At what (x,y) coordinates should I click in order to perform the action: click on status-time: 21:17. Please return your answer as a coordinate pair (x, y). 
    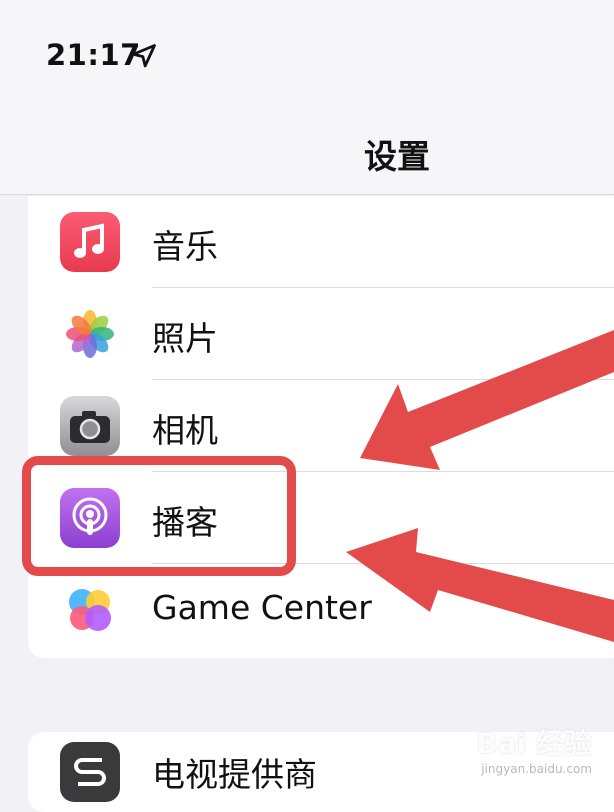
    Looking at the image, I should click on (93, 55).